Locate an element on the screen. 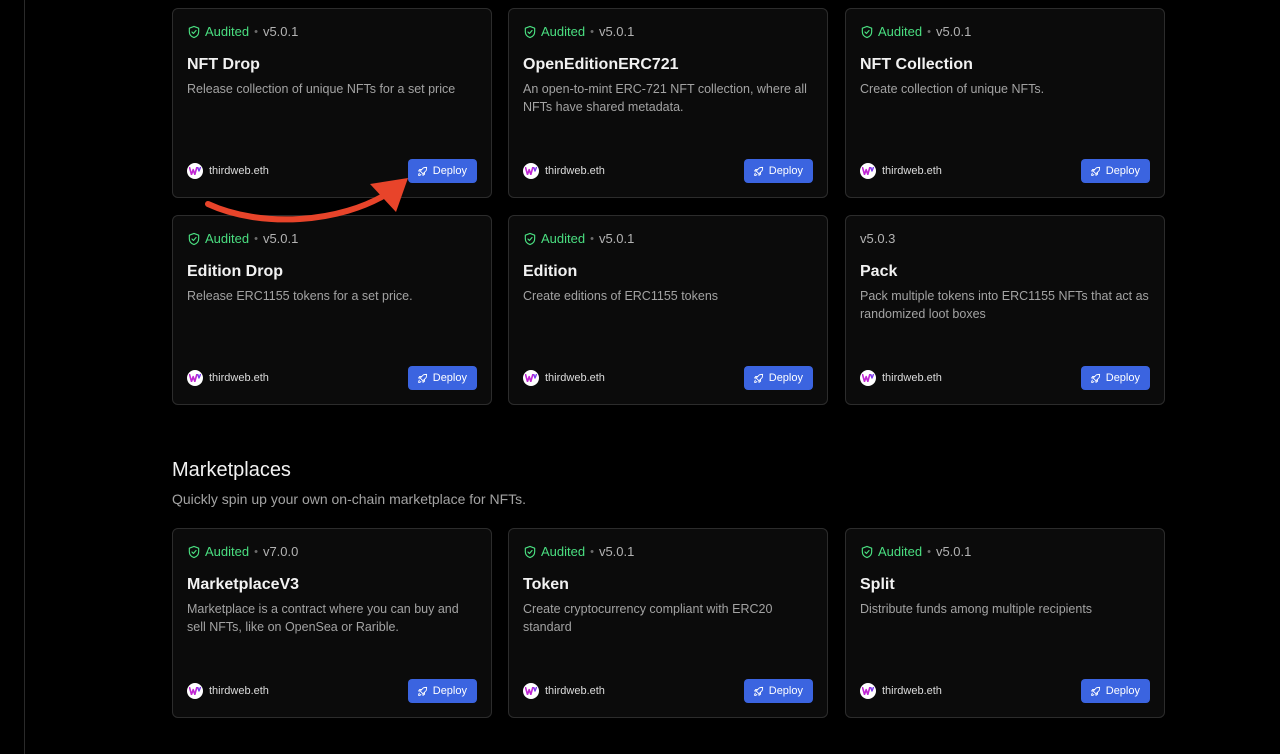  card-description: Release ERC1155 tokens for a set price. is located at coordinates (300, 296).